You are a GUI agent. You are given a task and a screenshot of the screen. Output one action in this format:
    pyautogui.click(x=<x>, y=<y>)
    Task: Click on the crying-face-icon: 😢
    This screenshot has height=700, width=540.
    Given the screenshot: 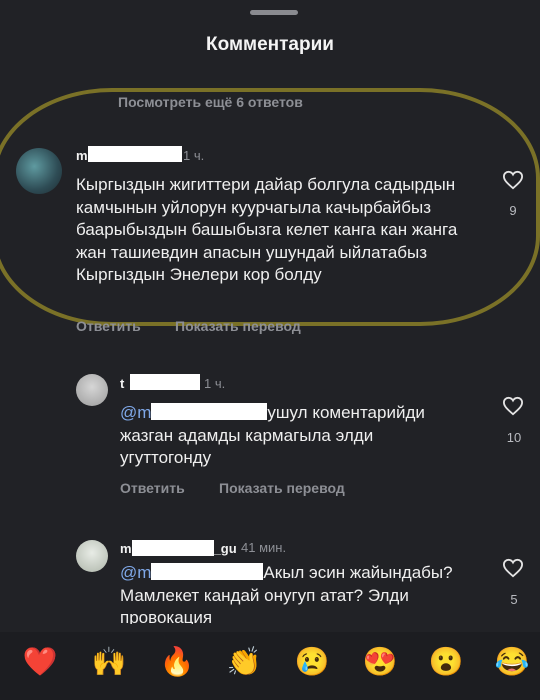 What is the action you would take?
    pyautogui.click(x=312, y=662)
    